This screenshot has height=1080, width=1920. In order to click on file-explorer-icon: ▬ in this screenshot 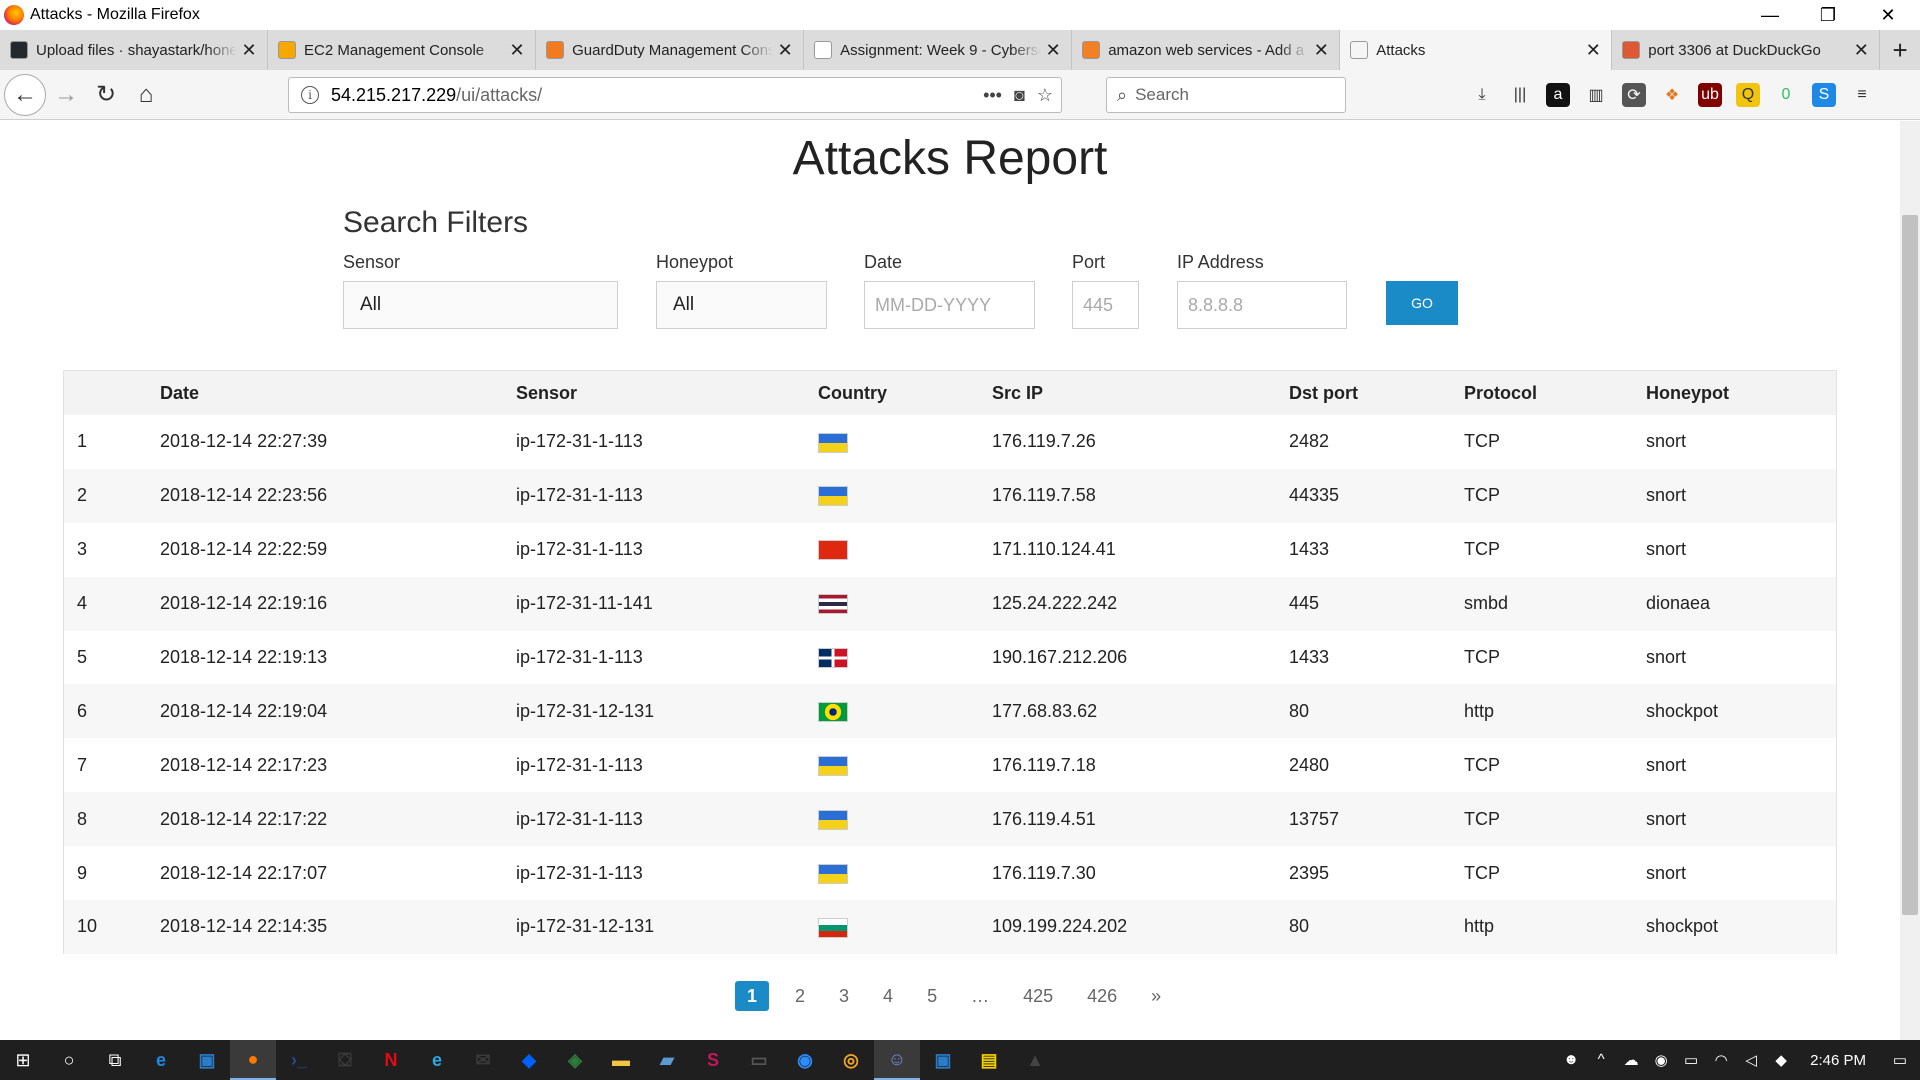, I will do `click(621, 1060)`.